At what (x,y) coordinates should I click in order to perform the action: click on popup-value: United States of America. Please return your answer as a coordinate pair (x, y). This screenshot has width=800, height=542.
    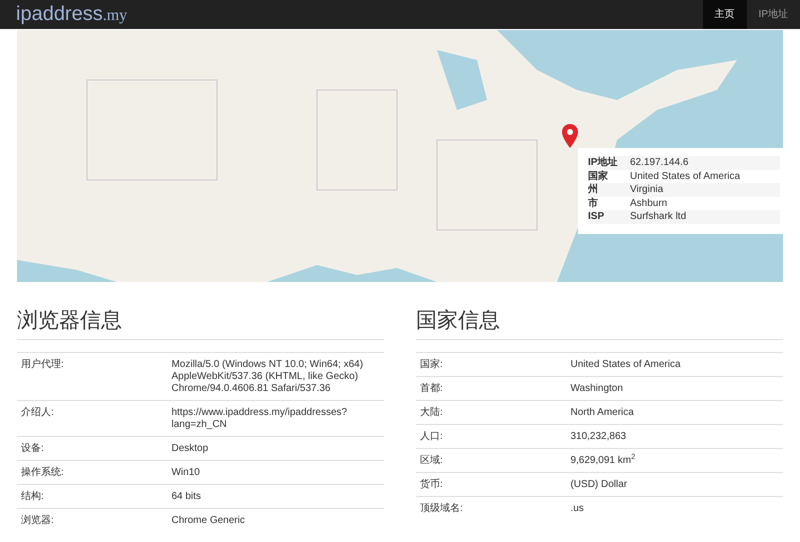
    Looking at the image, I should click on (685, 176).